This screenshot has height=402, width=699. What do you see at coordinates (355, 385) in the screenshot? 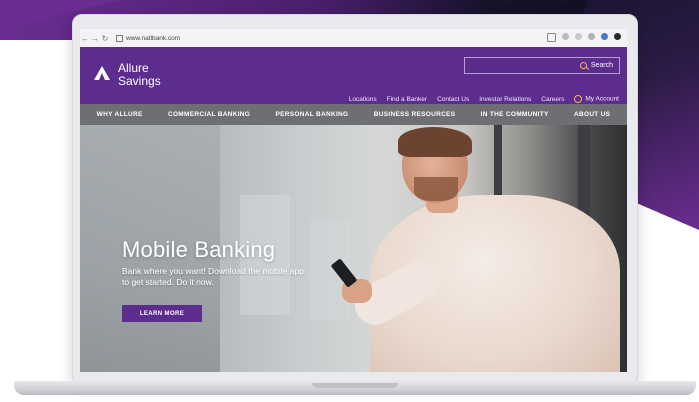
I see `laptop-notch` at bounding box center [355, 385].